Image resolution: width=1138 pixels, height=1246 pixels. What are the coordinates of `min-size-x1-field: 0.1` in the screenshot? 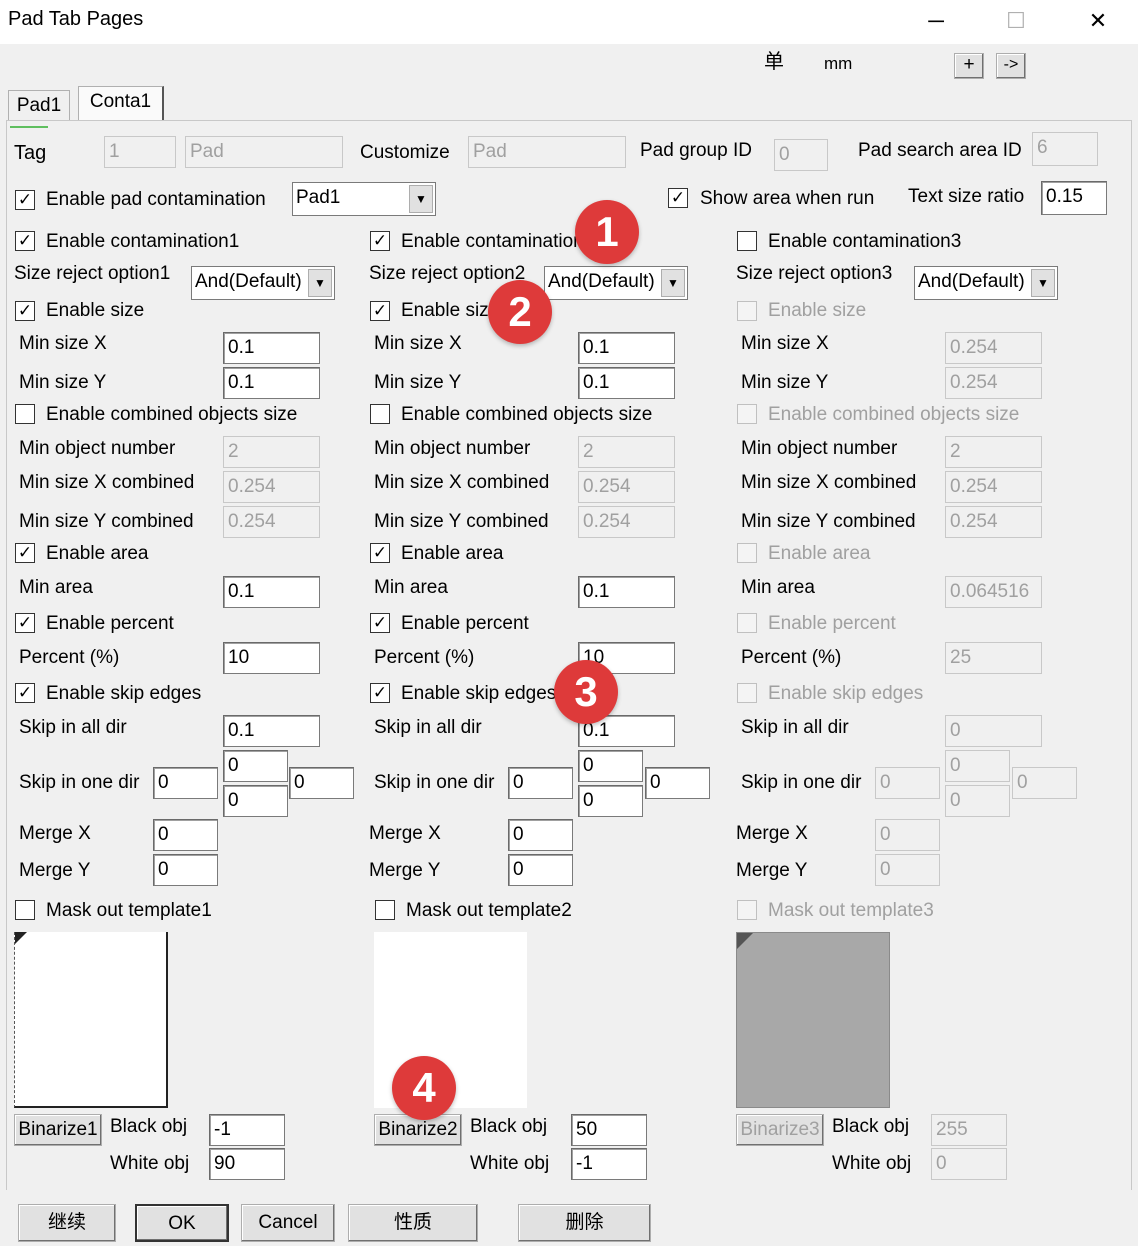 It's located at (271, 348).